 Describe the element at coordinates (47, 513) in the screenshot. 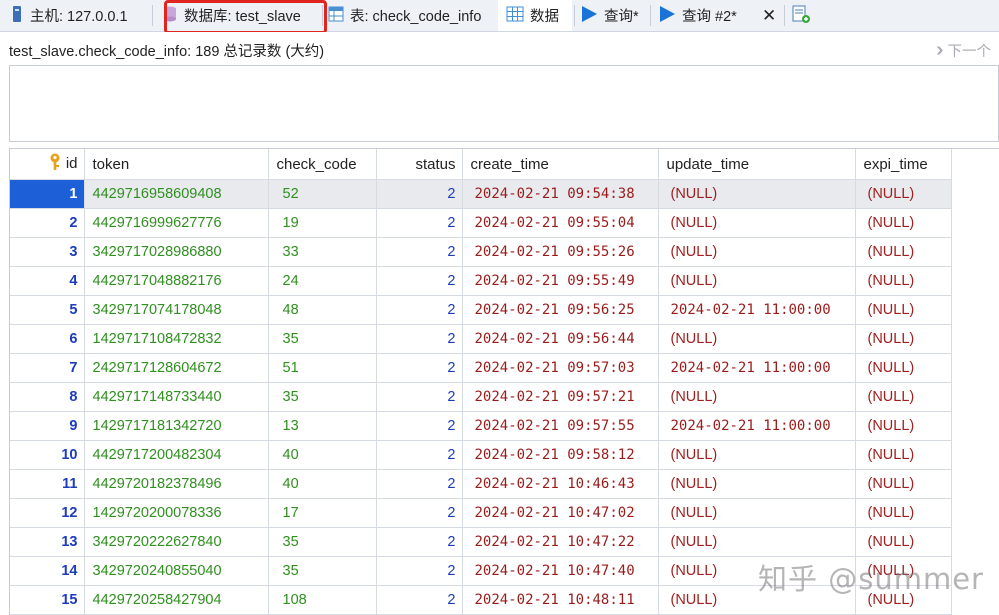

I see `cell-id: 12` at that location.